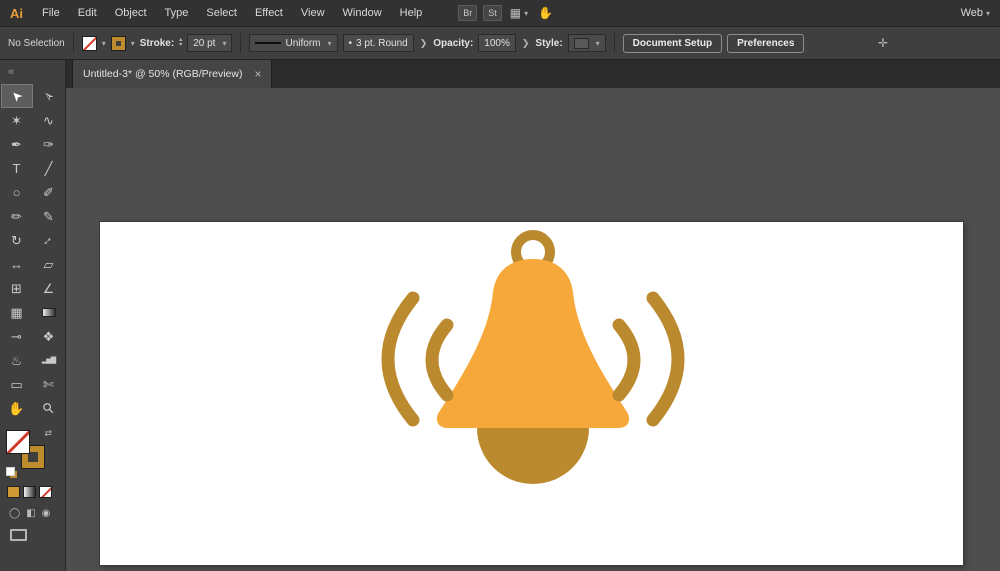  What do you see at coordinates (17, 384) in the screenshot?
I see `artboard-tool: ▭` at bounding box center [17, 384].